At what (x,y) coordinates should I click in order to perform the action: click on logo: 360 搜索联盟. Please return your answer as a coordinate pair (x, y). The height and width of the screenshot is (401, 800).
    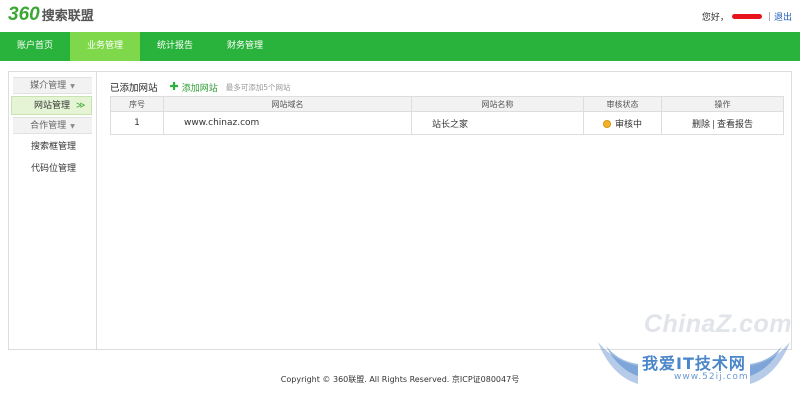
    Looking at the image, I should click on (51, 15).